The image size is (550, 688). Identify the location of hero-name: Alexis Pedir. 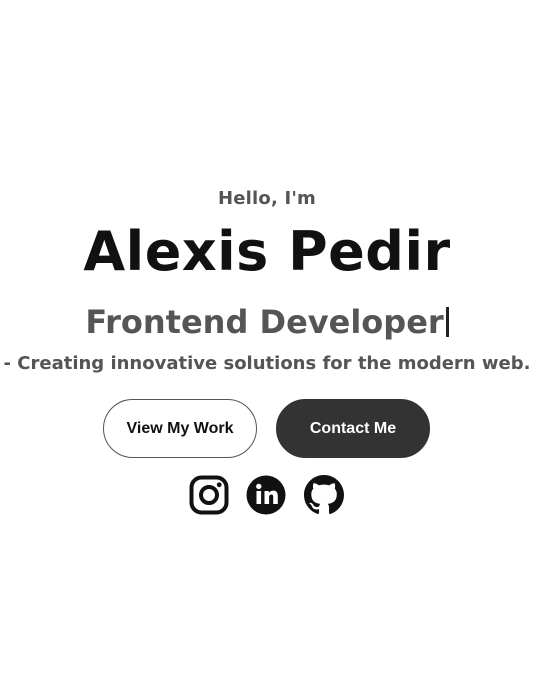
(267, 251).